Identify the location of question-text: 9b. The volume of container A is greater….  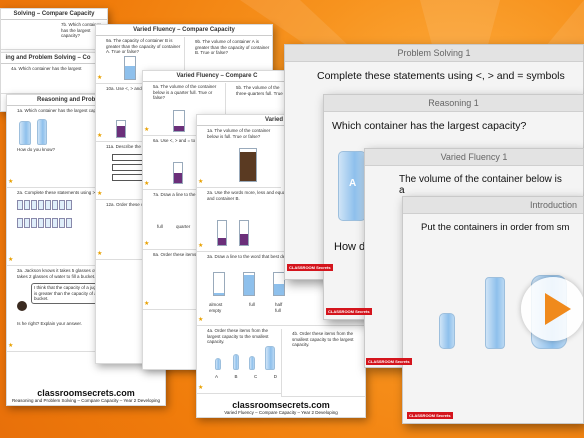
(232, 47).